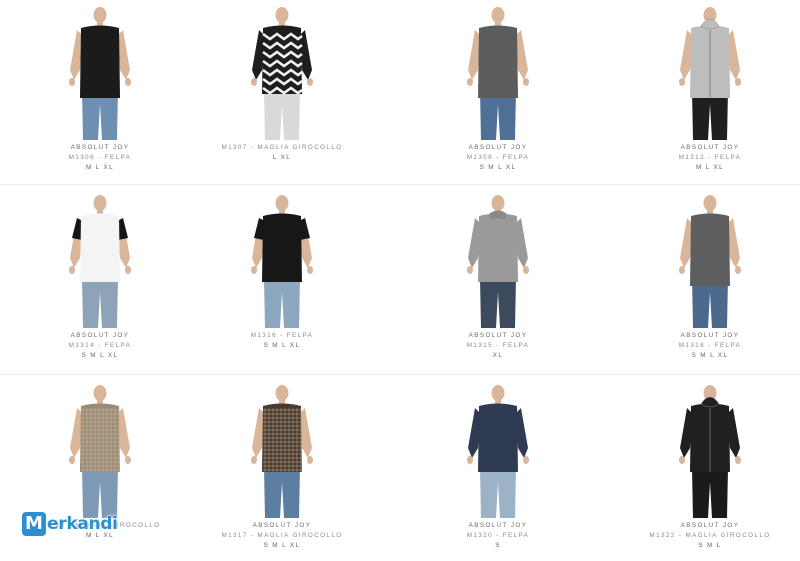  I want to click on product-card: ABSOLUT JOY M1312 - FELPA M L XL, so click(705, 92).